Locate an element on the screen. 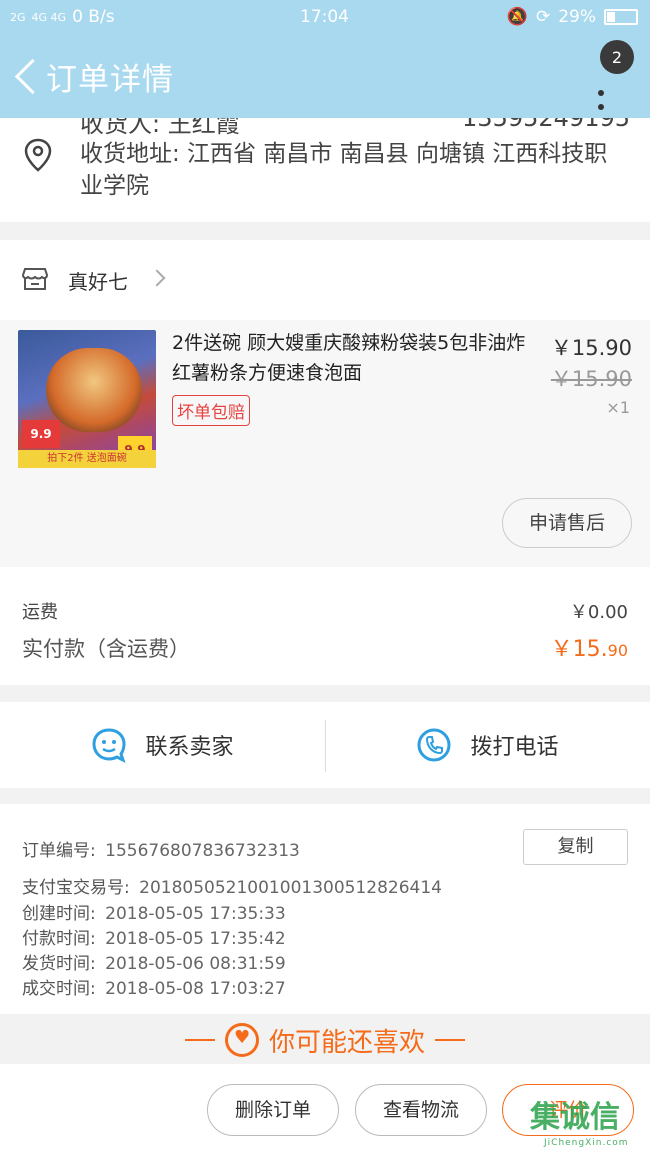 This screenshot has width=650, height=1155. view-logistics-button: 查看物流 is located at coordinates (421, 1110).